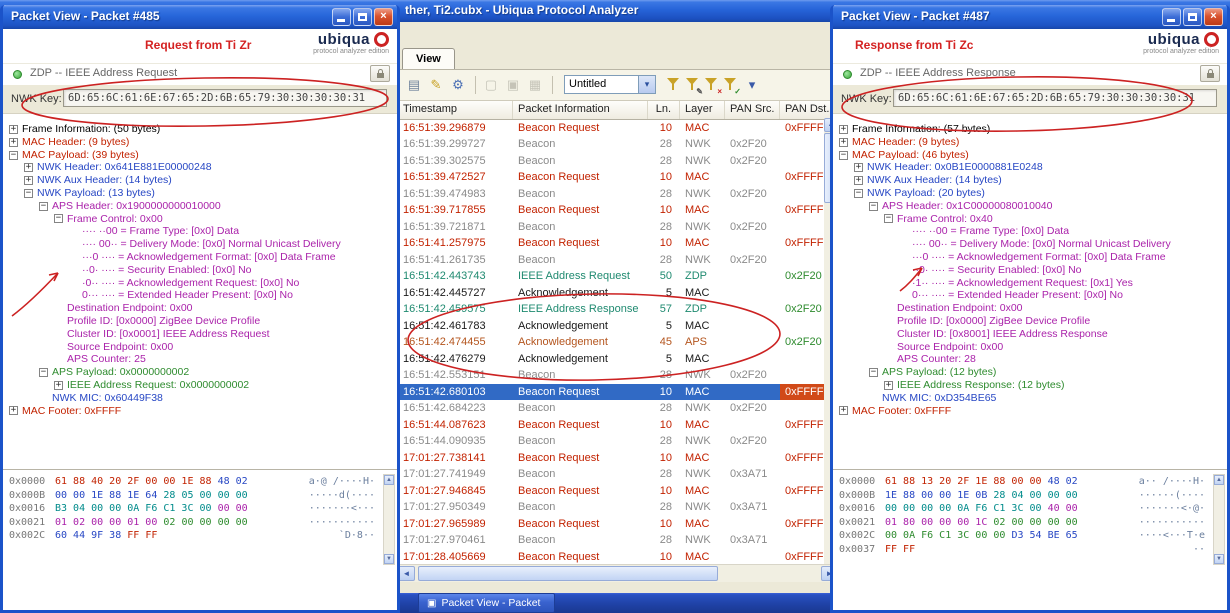 The height and width of the screenshot is (613, 1230). Describe the element at coordinates (618, 474) in the screenshot. I see `packet-row: 17:01:27.741949 Beacon 28 NWK 0x3A71` at that location.